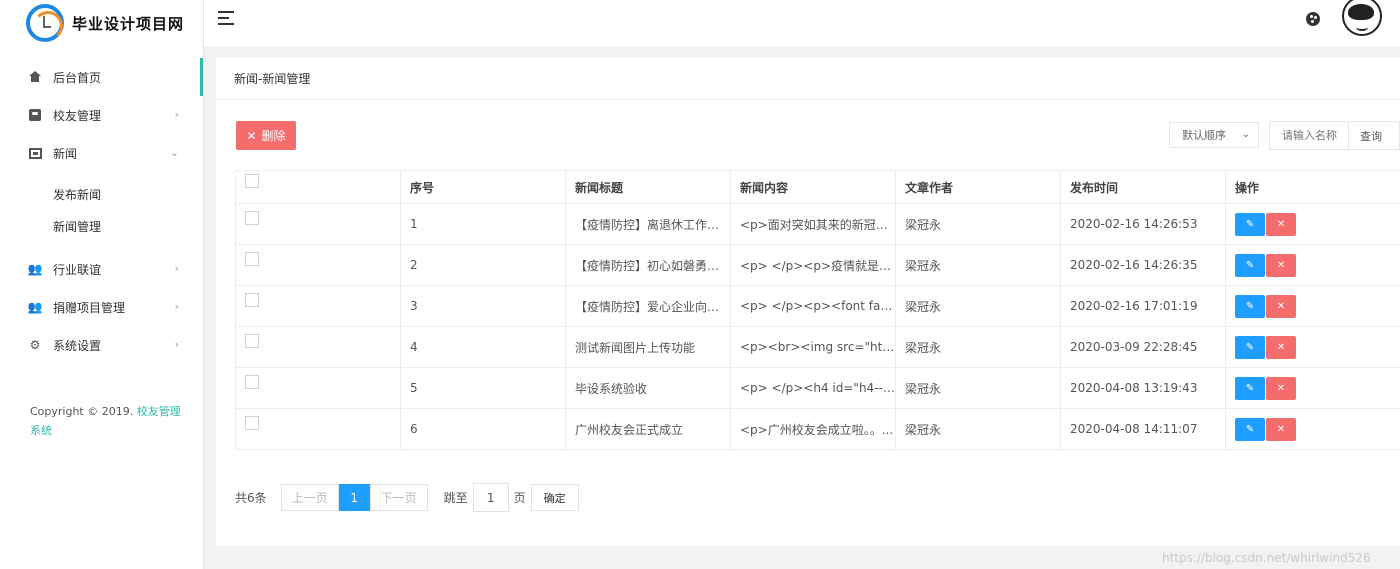 This screenshot has height=569, width=1400. I want to click on bulk-delete-button: ✕ 删除, so click(266, 135).